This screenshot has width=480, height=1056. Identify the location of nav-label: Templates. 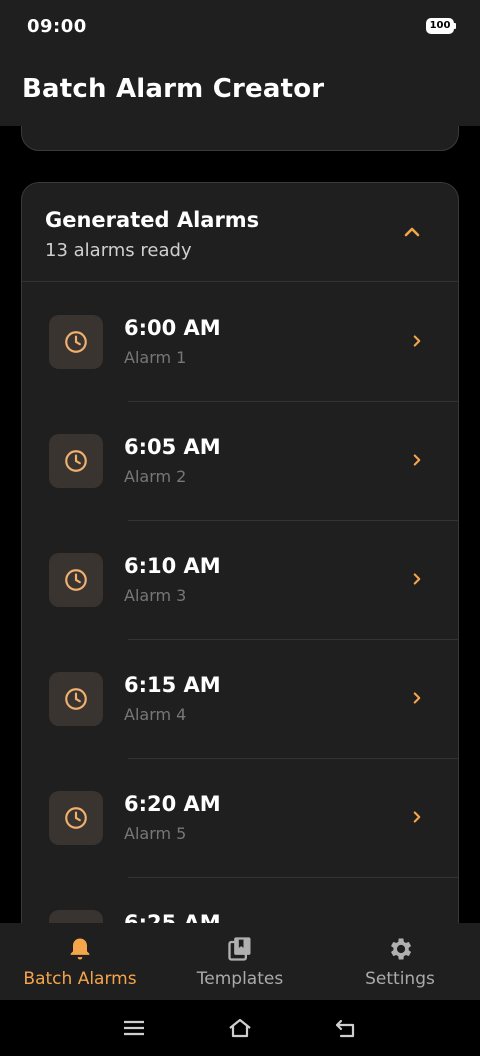
(240, 979).